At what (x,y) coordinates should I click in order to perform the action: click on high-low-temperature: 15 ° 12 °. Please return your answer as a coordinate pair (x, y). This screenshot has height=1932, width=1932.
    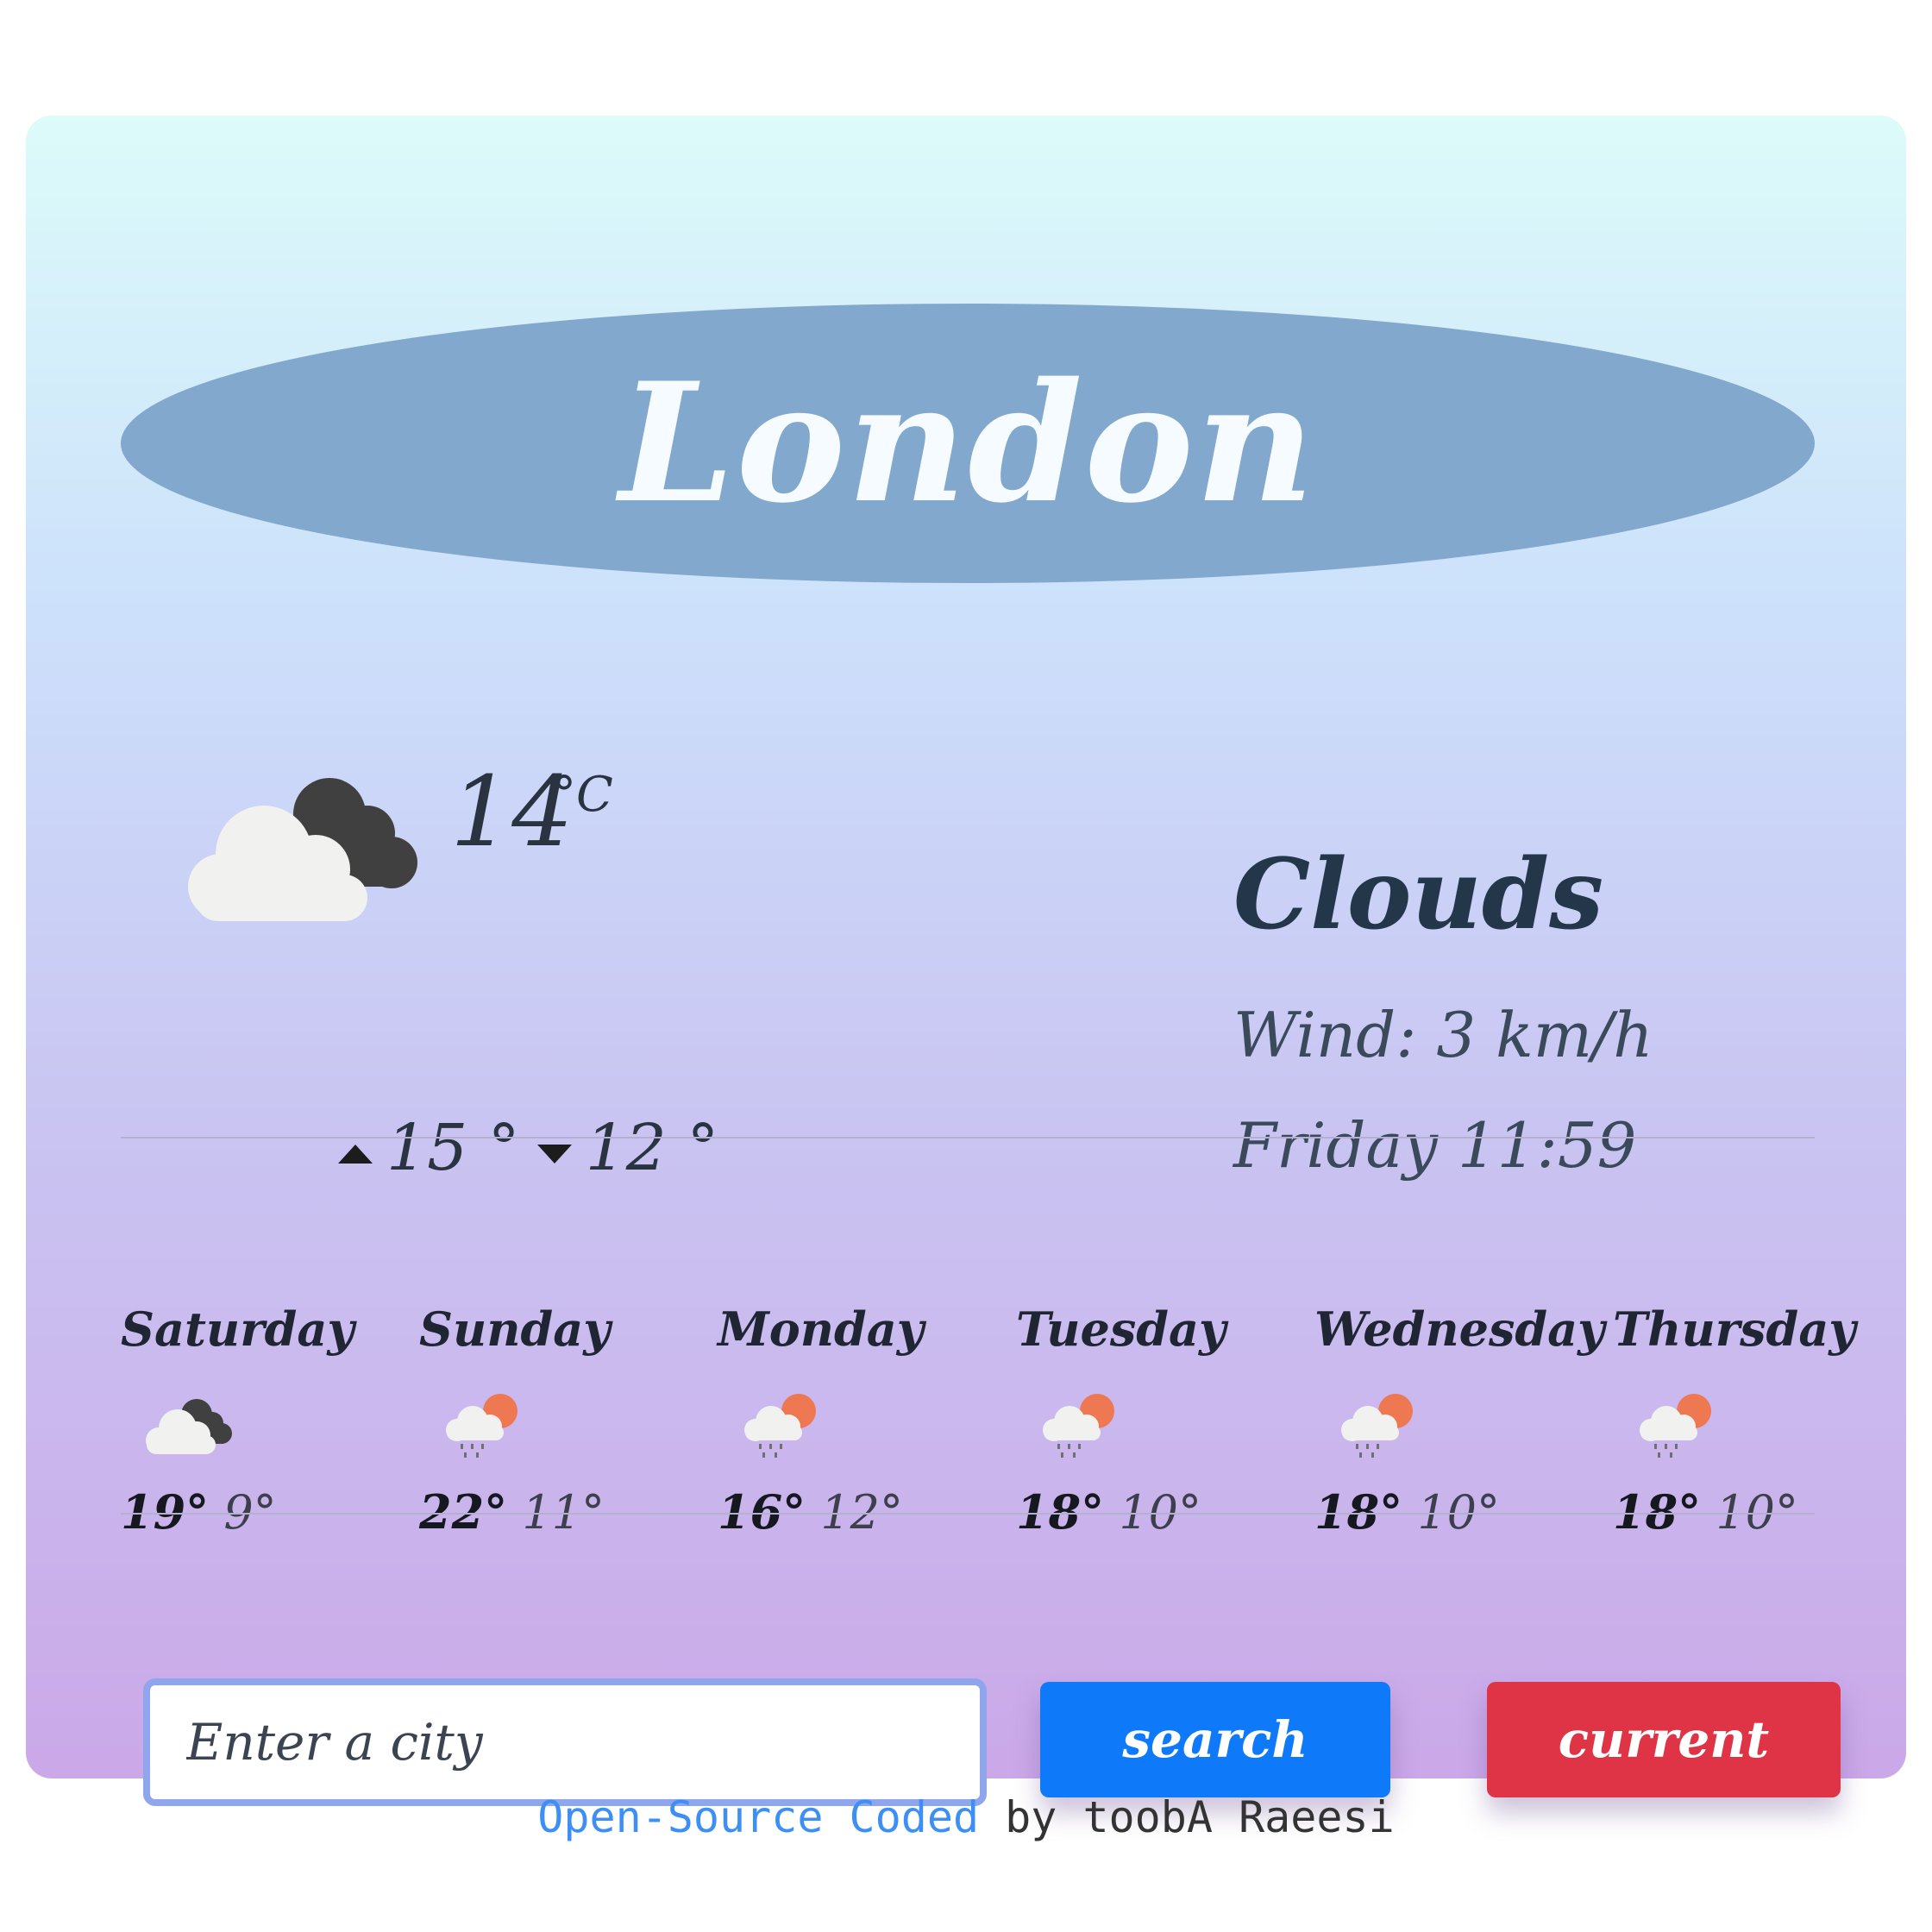
    Looking at the image, I should click on (528, 1148).